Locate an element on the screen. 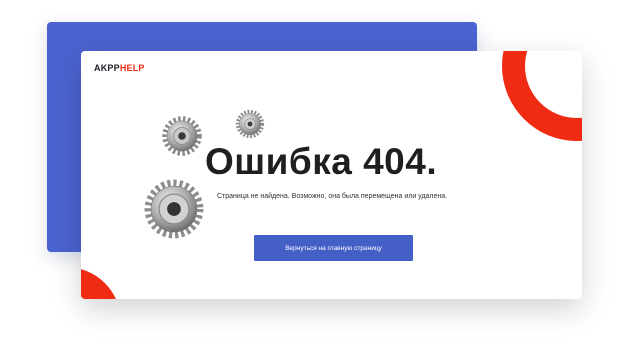 The height and width of the screenshot is (360, 617). decorative-arc-bottom-left is located at coordinates (101, 283).